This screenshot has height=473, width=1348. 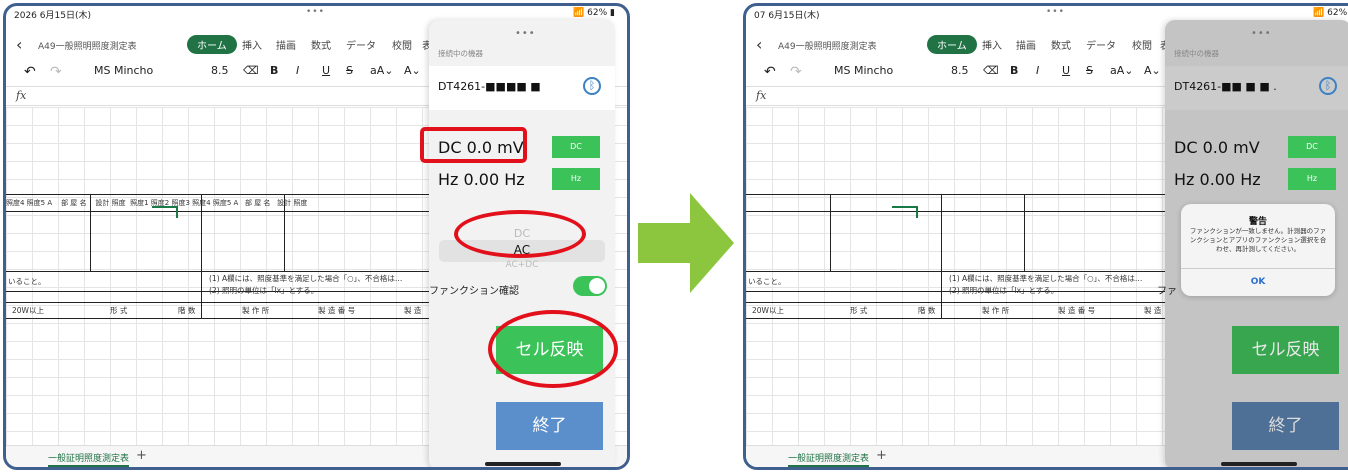 What do you see at coordinates (119, 310) in the screenshot?
I see `row-header-cell: 形 式` at bounding box center [119, 310].